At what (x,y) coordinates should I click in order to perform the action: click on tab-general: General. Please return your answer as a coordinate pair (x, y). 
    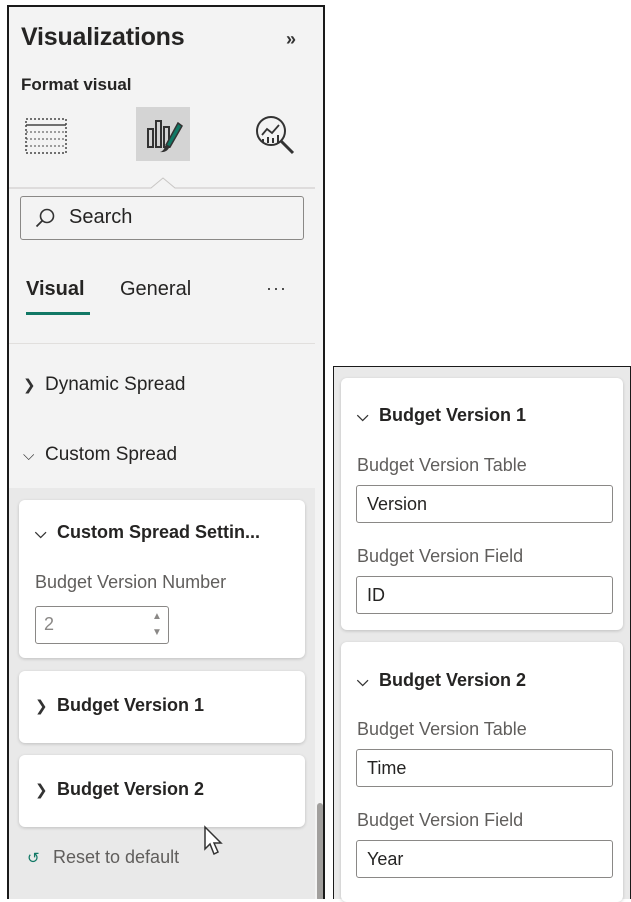
    Looking at the image, I should click on (155, 289).